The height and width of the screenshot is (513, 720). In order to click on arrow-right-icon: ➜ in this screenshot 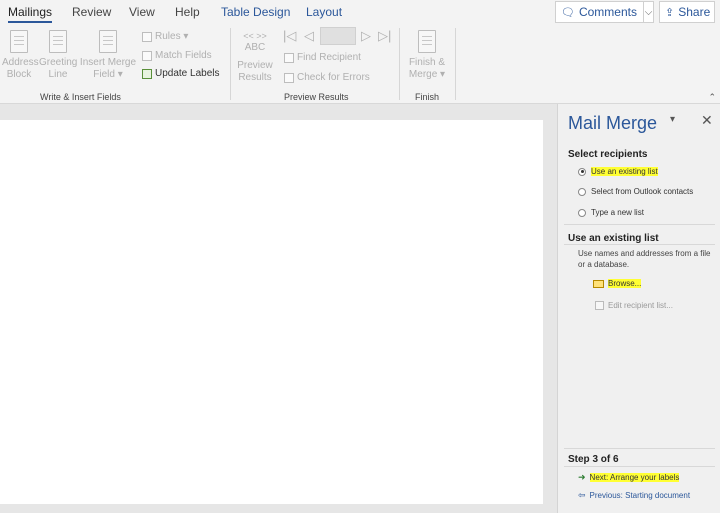, I will do `click(582, 477)`.